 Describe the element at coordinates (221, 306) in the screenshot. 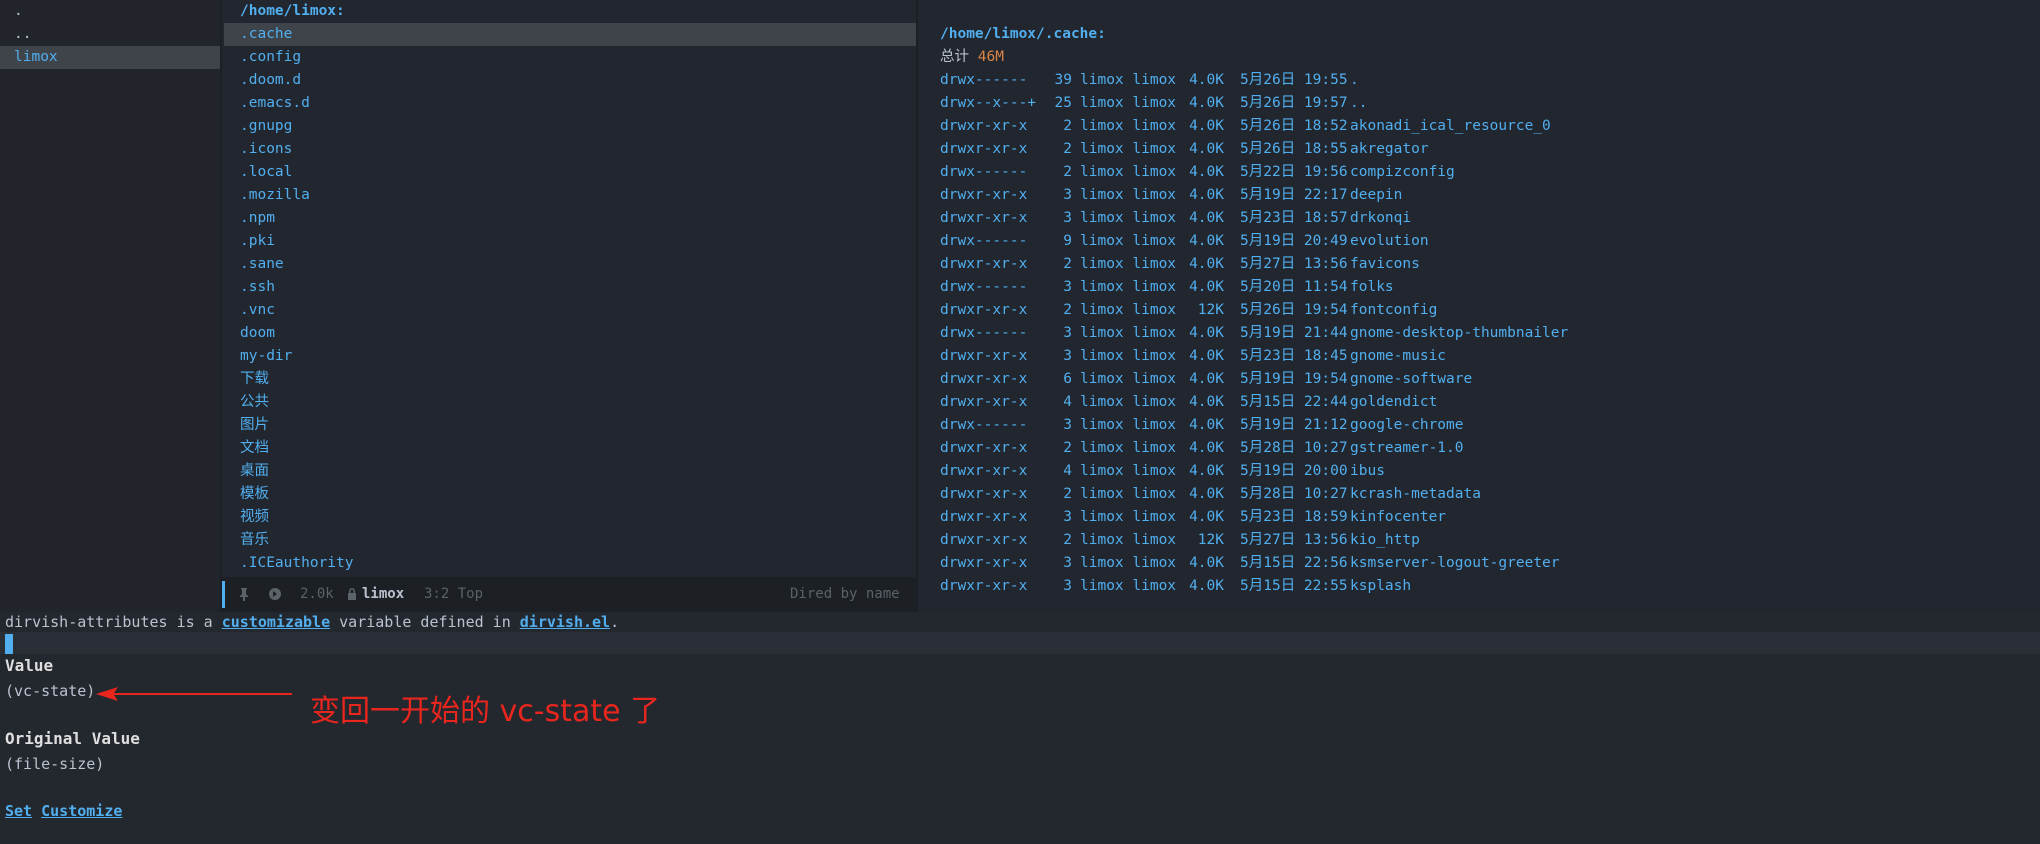

I see `pane-divider` at that location.